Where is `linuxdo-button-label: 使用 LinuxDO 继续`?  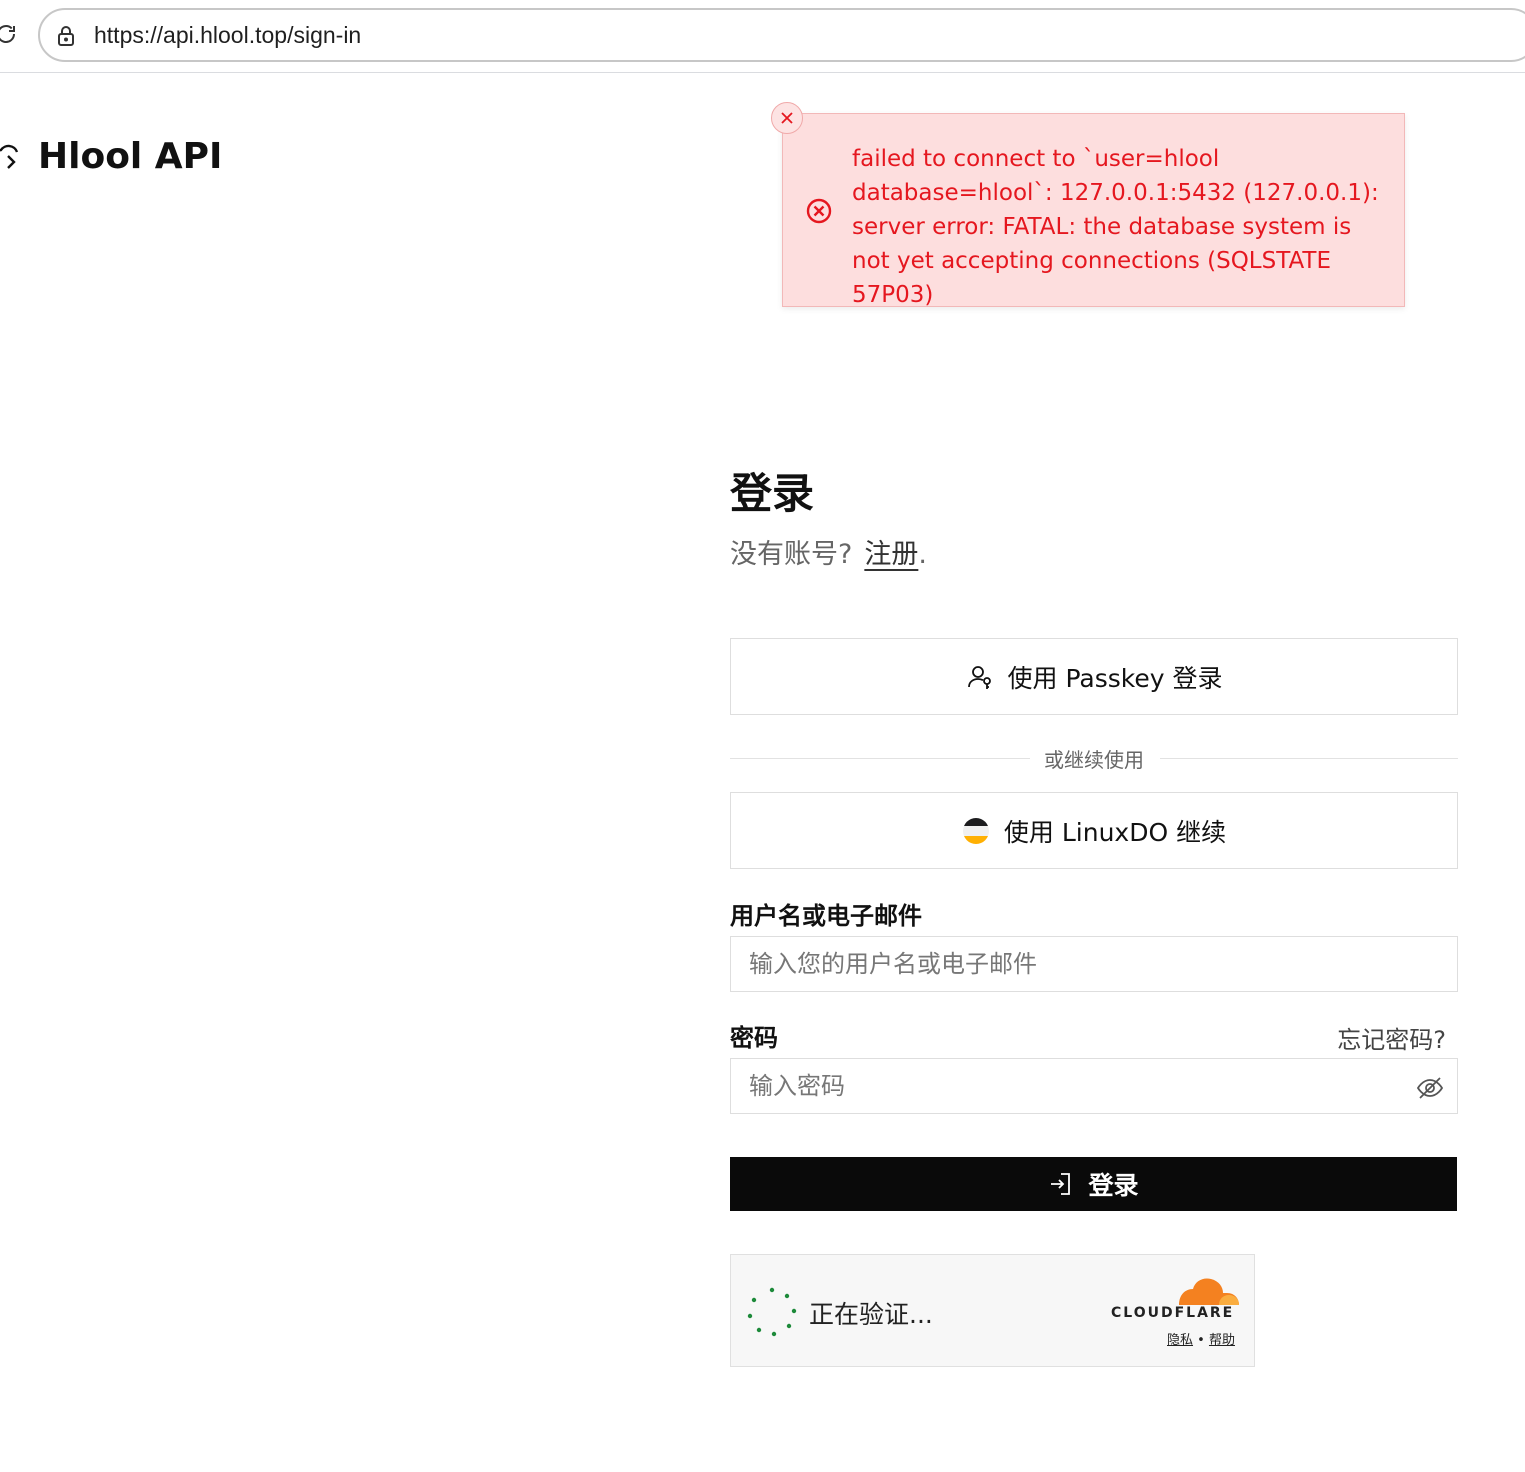
linuxdo-button-label: 使用 LinuxDO 继续 is located at coordinates (1115, 832).